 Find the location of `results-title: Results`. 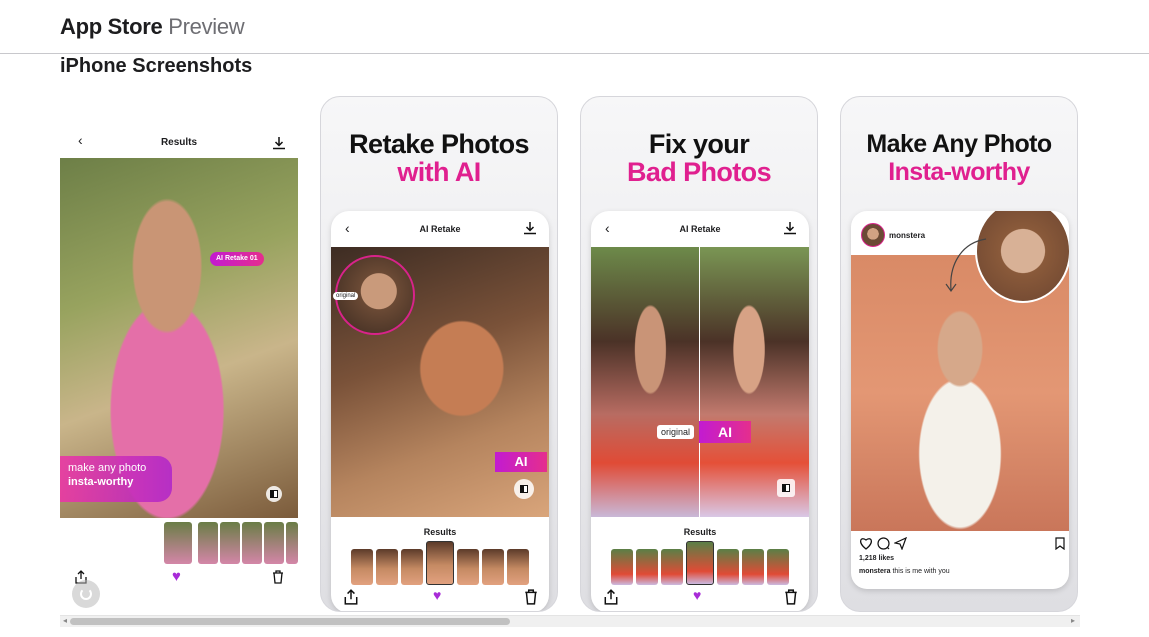

results-title: Results is located at coordinates (179, 142).